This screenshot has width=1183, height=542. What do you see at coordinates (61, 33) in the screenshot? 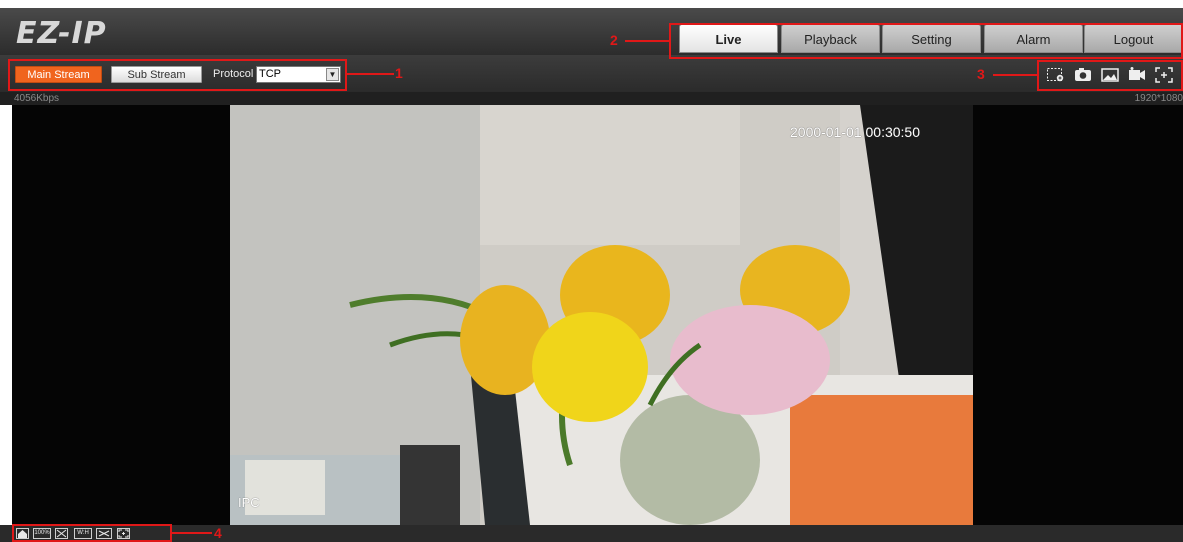
I see `app-logo: EZ-IP` at bounding box center [61, 33].